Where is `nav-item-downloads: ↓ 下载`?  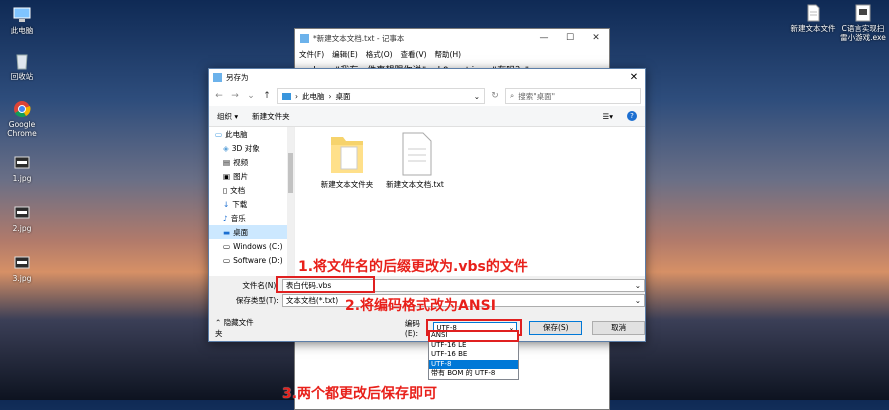 nav-item-downloads: ↓ 下载 is located at coordinates (251, 204).